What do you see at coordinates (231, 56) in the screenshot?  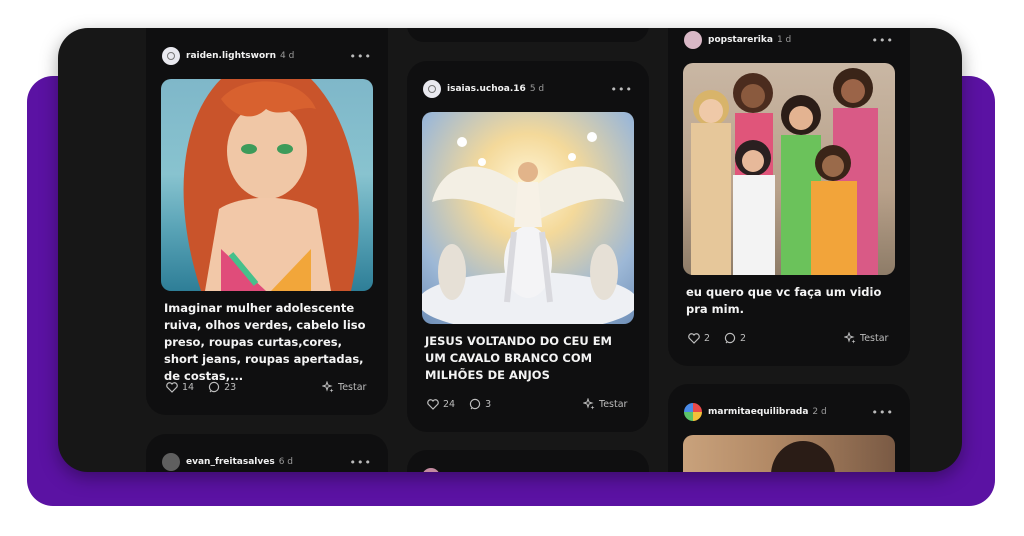 I see `username: raiden.lightsworn` at bounding box center [231, 56].